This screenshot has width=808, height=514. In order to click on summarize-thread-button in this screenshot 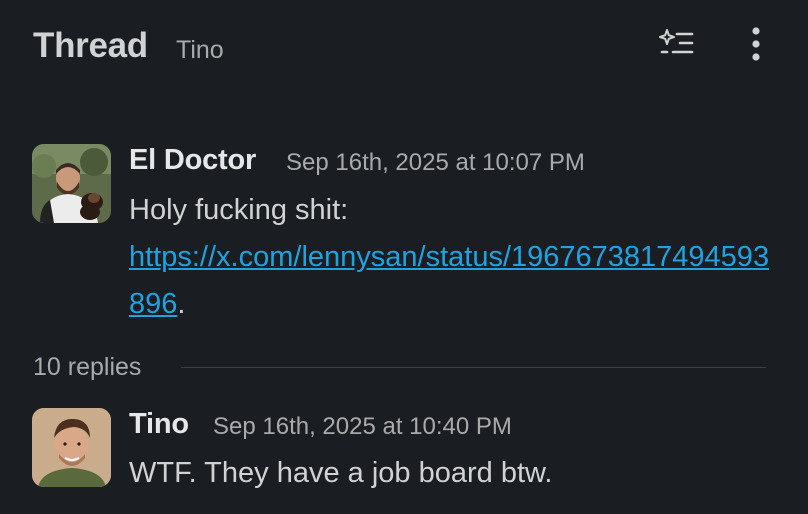, I will do `click(676, 44)`.